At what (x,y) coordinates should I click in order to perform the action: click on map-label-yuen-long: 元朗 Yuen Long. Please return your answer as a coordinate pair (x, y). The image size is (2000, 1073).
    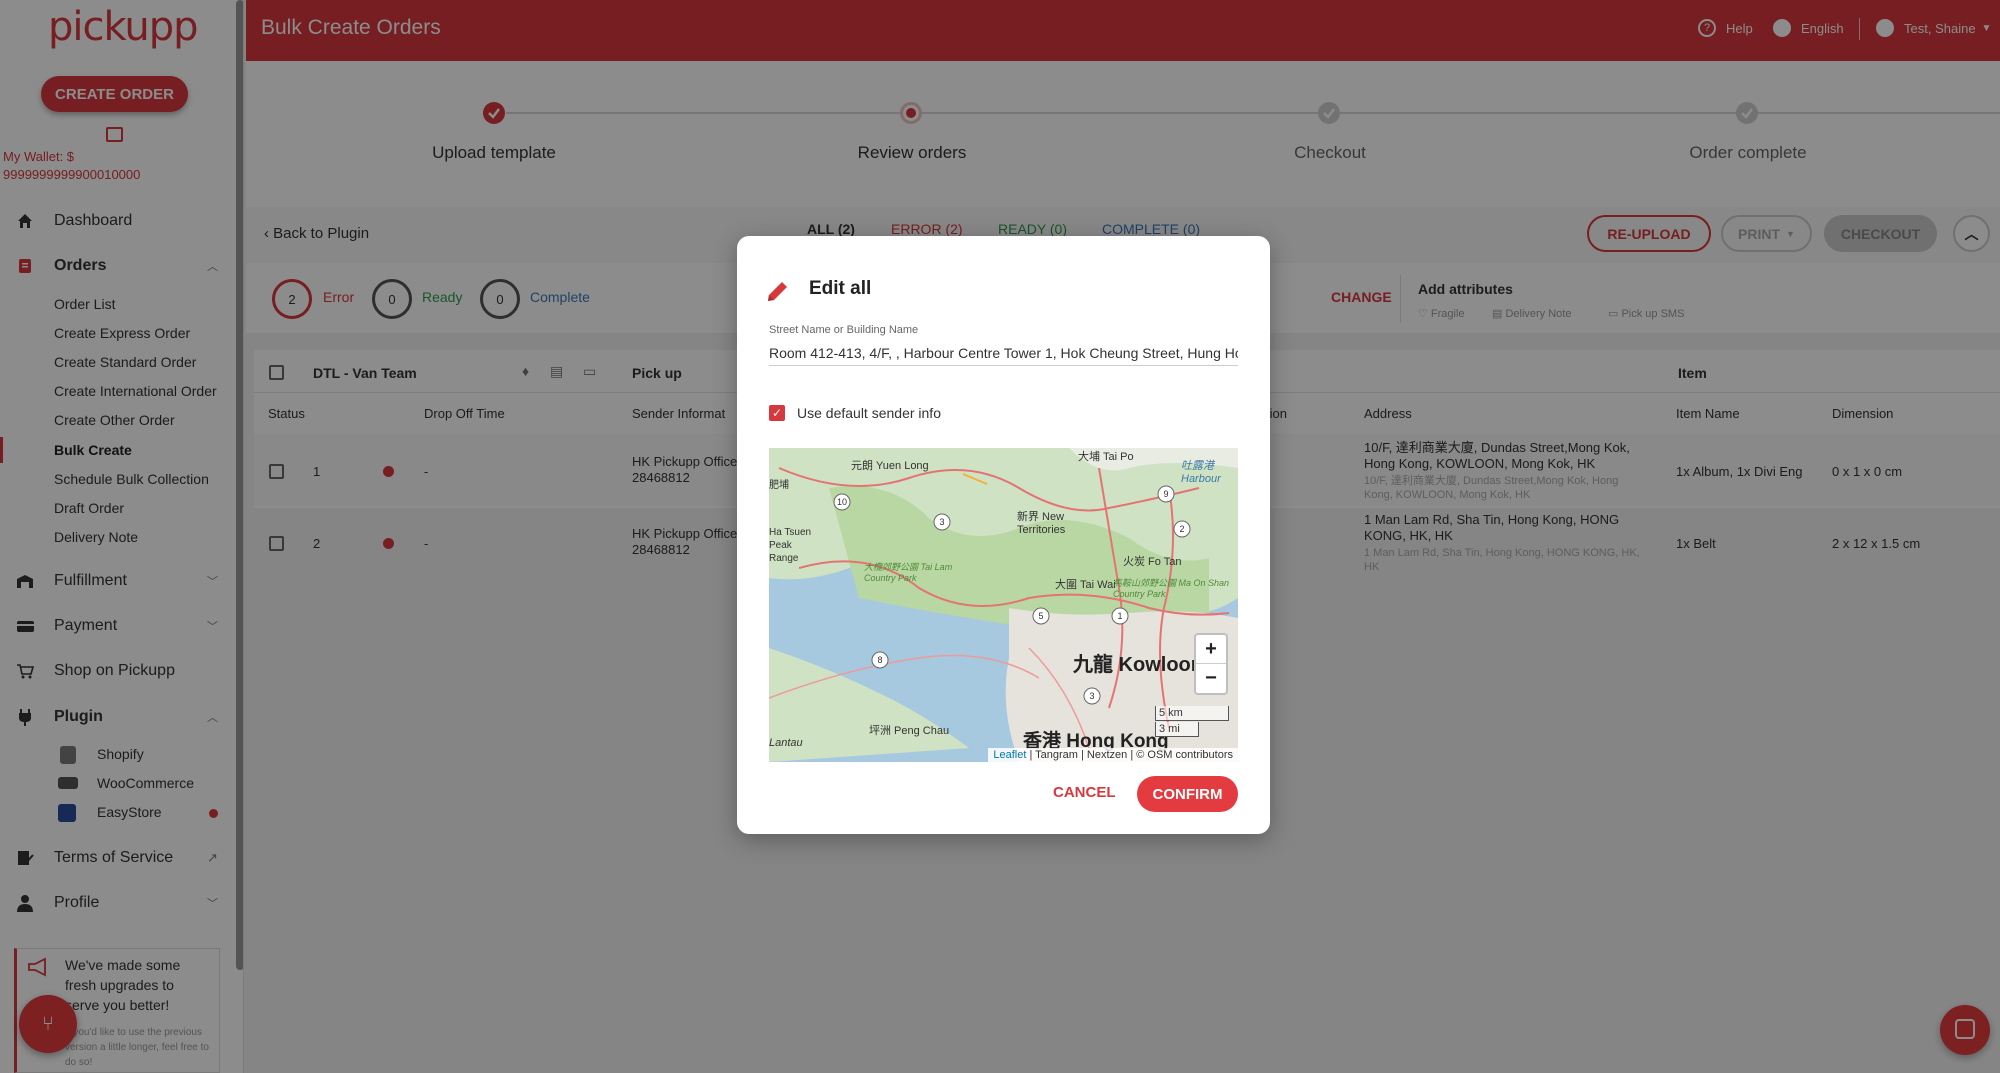
    Looking at the image, I should click on (890, 466).